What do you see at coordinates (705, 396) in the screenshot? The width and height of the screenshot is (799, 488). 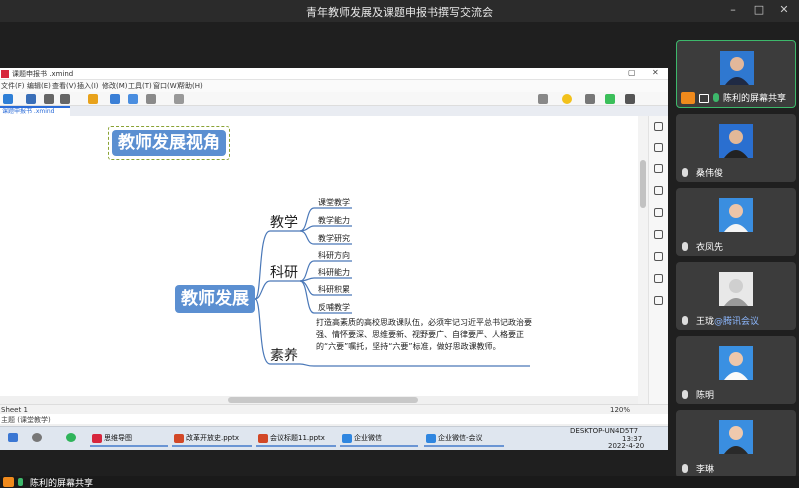 I see `participant-name: 陈明` at bounding box center [705, 396].